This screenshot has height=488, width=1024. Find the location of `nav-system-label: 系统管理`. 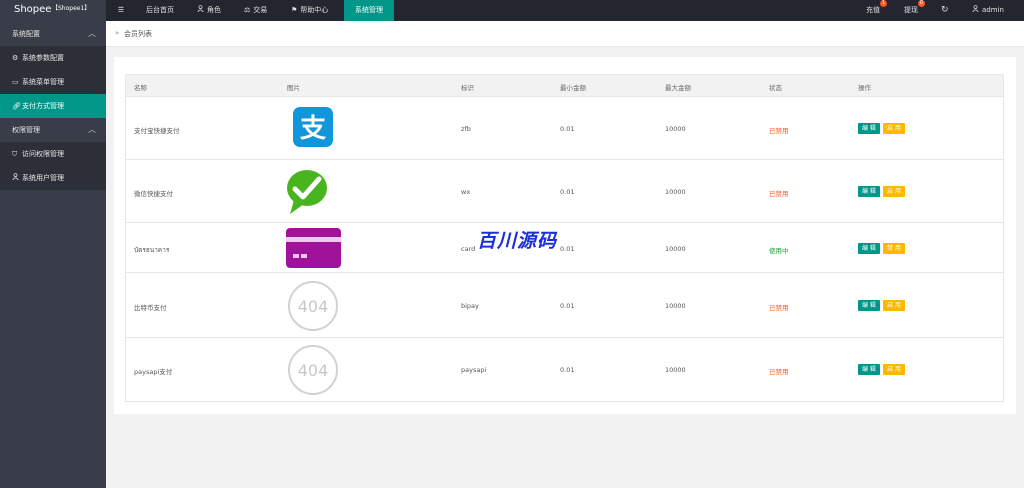

nav-system-label: 系统管理 is located at coordinates (369, 10).